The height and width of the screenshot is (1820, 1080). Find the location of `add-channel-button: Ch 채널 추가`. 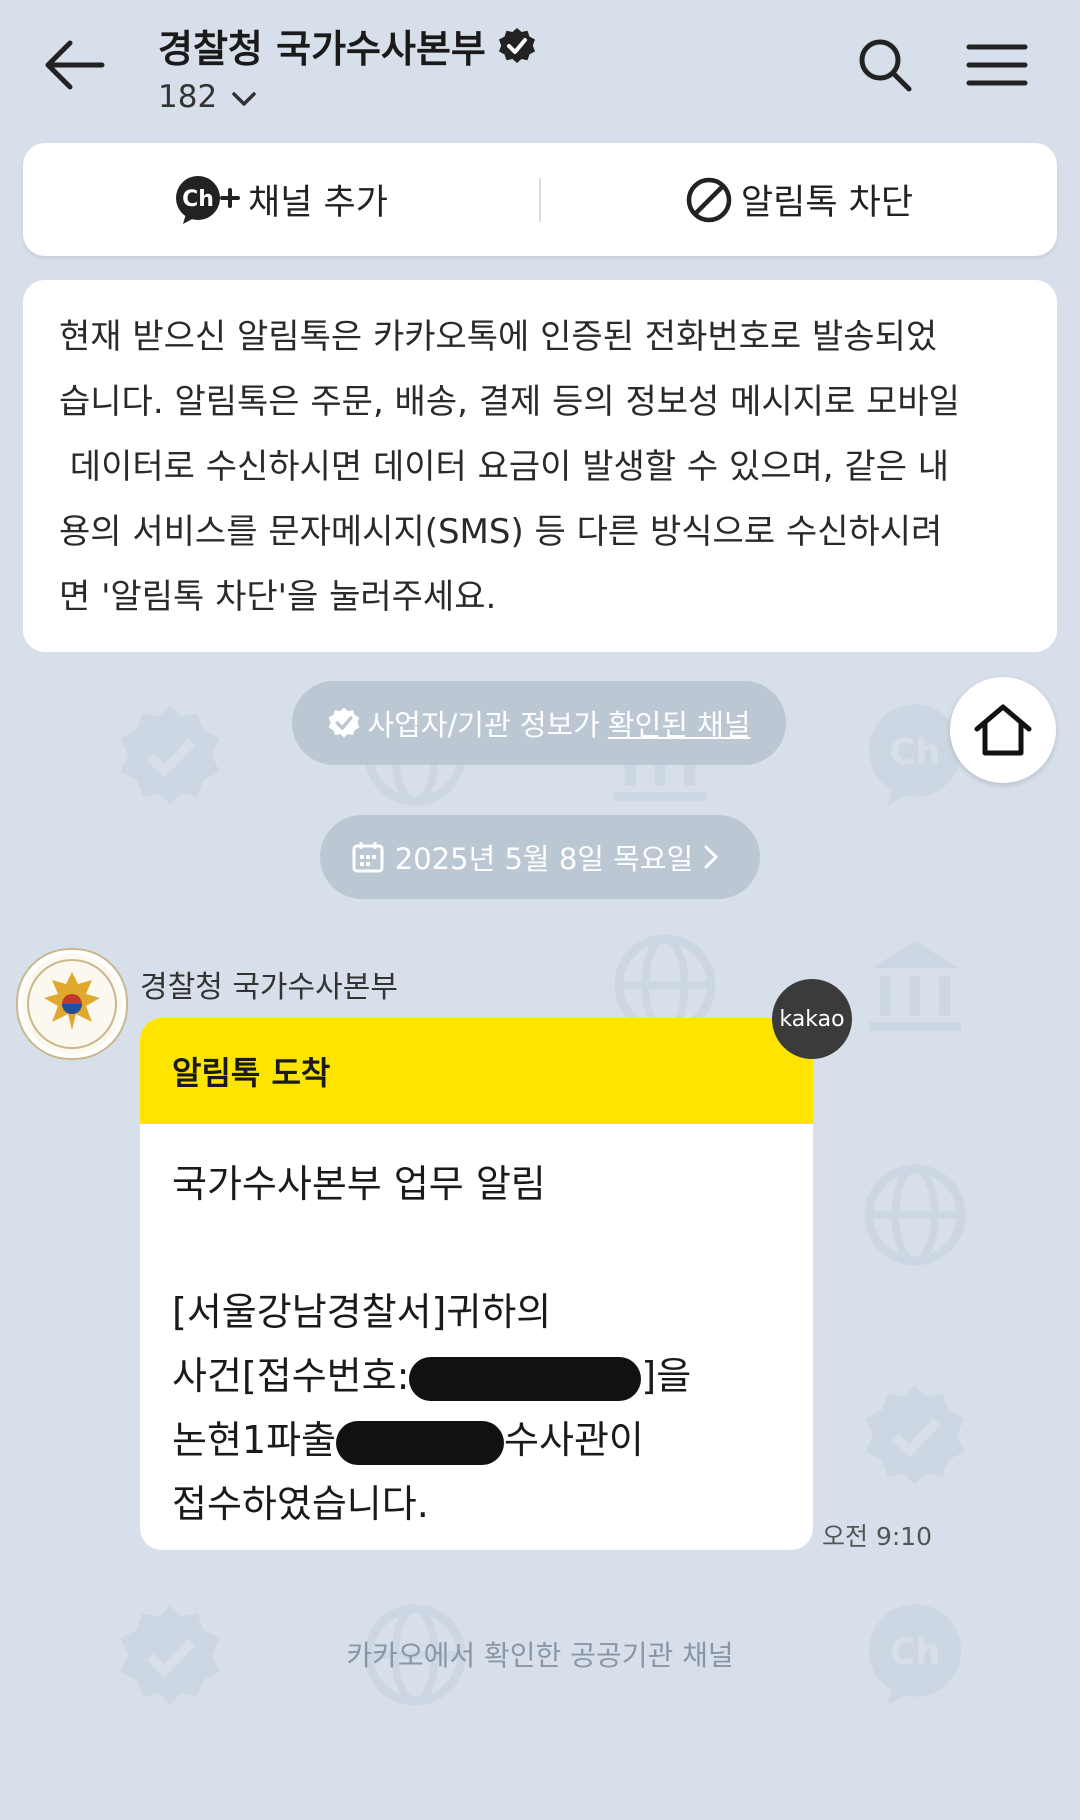

add-channel-button: Ch 채널 추가 is located at coordinates (281, 199).